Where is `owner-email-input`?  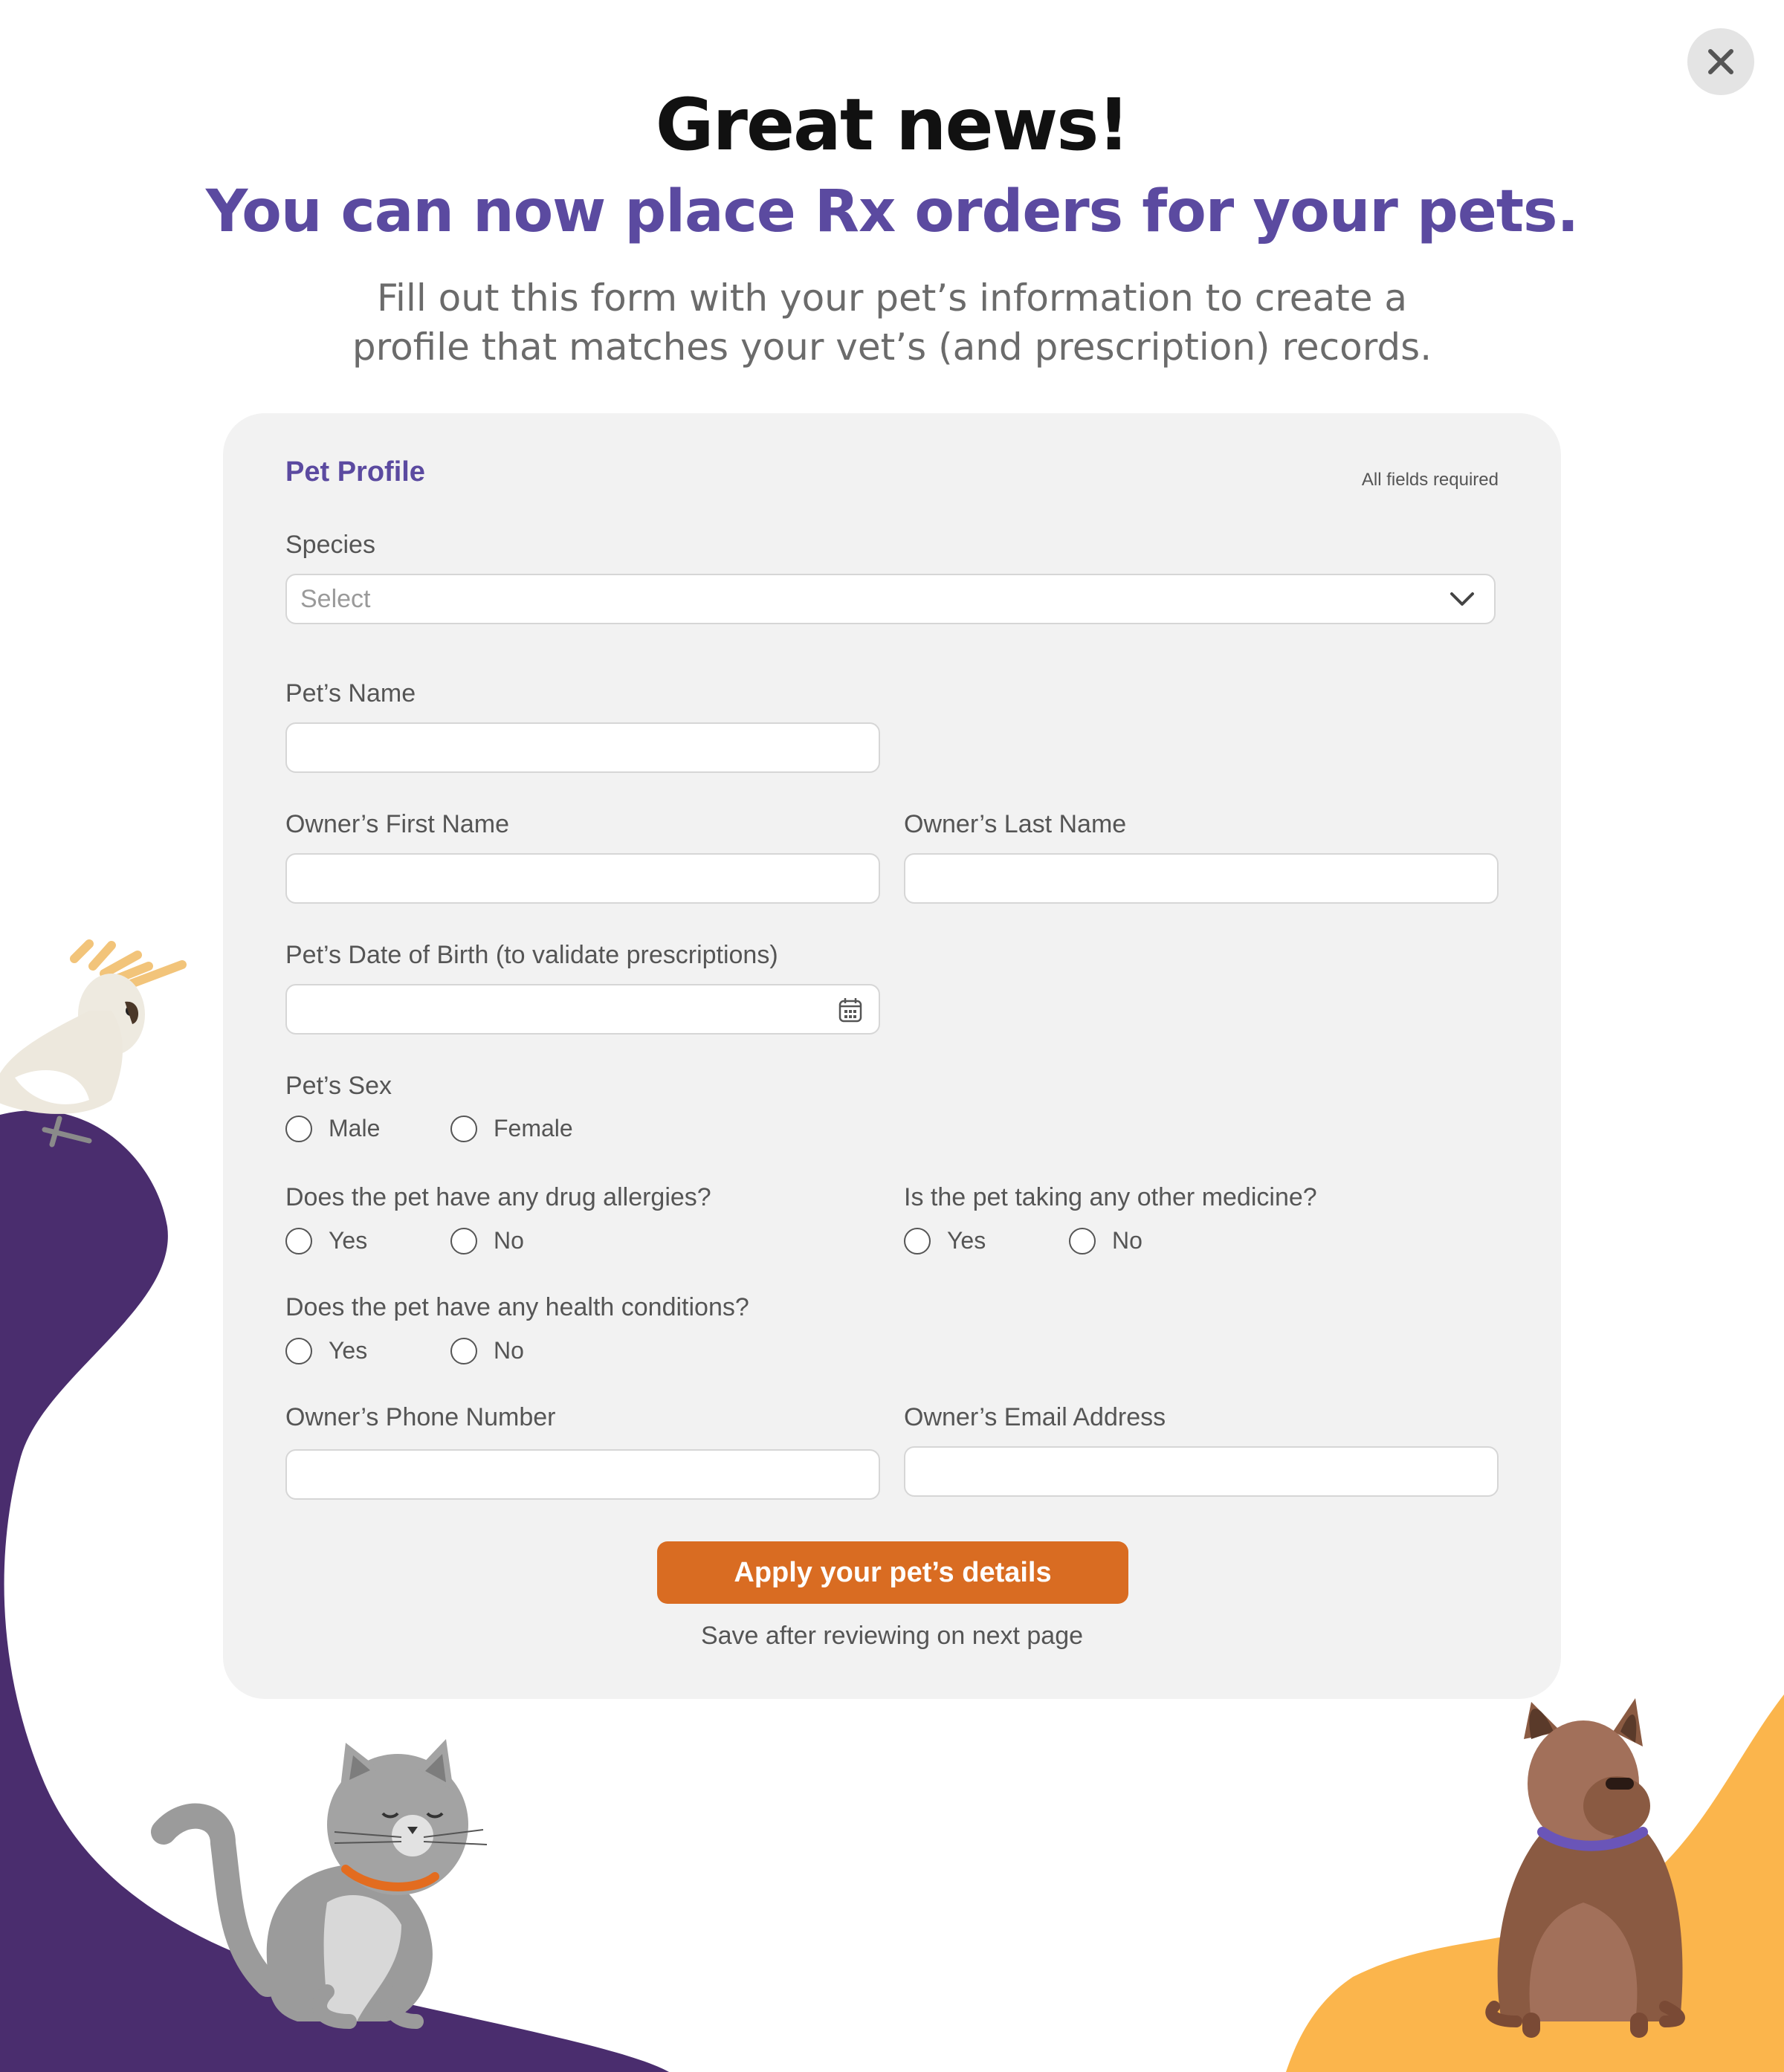 owner-email-input is located at coordinates (1201, 1471).